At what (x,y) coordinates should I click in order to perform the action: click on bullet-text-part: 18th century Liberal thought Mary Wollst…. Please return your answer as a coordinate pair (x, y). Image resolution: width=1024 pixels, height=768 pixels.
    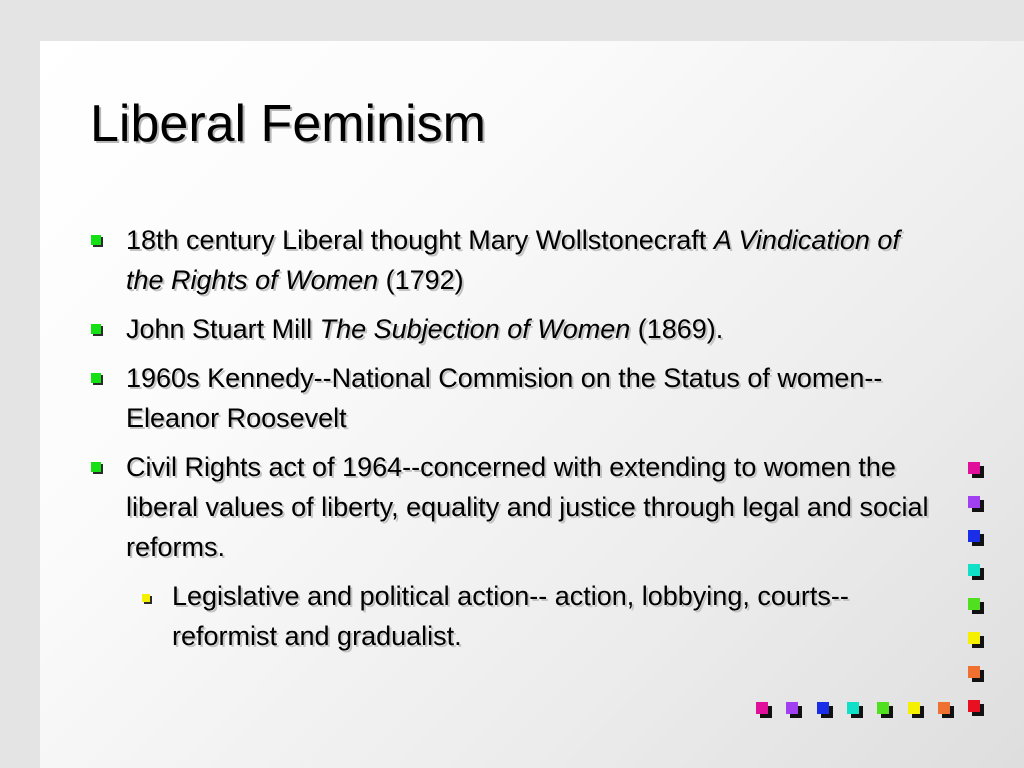
    Looking at the image, I should click on (420, 240).